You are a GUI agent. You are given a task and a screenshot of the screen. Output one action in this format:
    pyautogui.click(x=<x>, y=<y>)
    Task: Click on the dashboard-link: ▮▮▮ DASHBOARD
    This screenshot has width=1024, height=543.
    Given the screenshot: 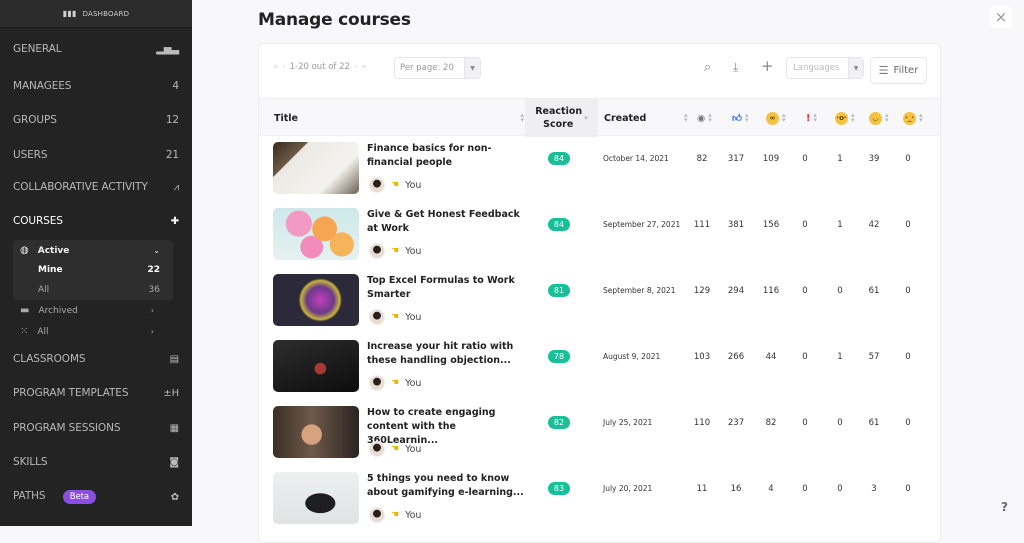 What is the action you would take?
    pyautogui.click(x=96, y=14)
    